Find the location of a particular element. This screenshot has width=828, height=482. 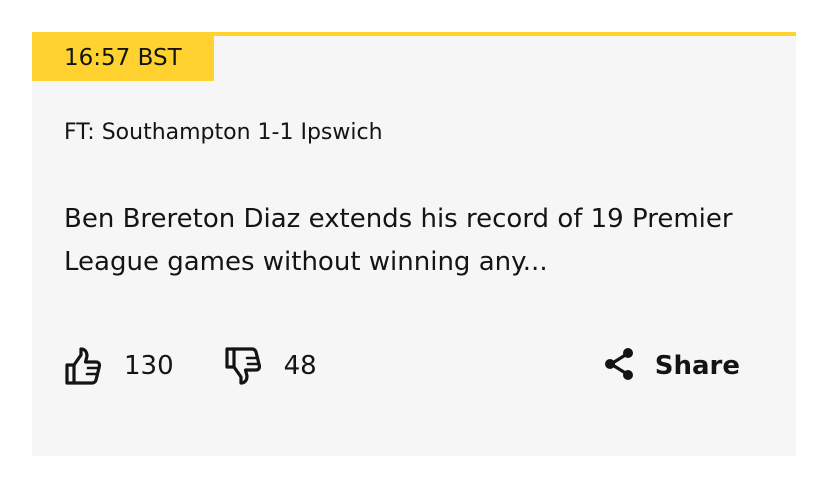

share-icon is located at coordinates (619, 366).